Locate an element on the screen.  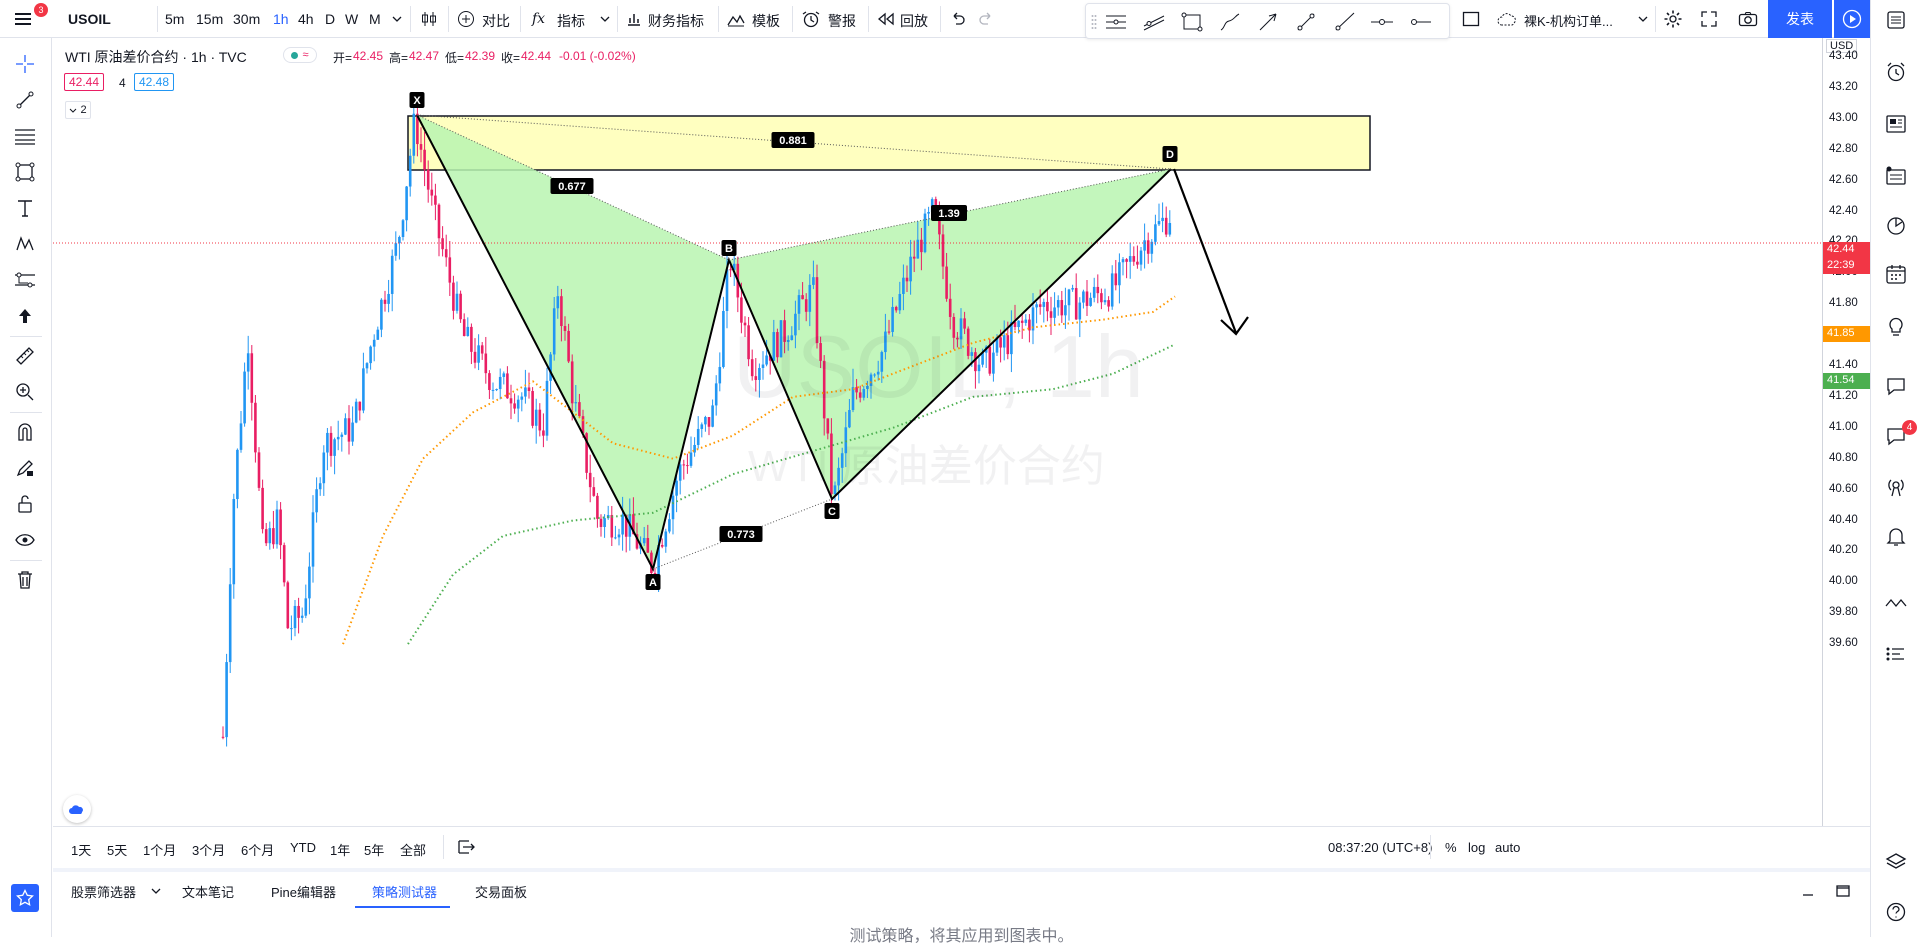
tab-trading-panel: 交易面板 is located at coordinates (501, 891).